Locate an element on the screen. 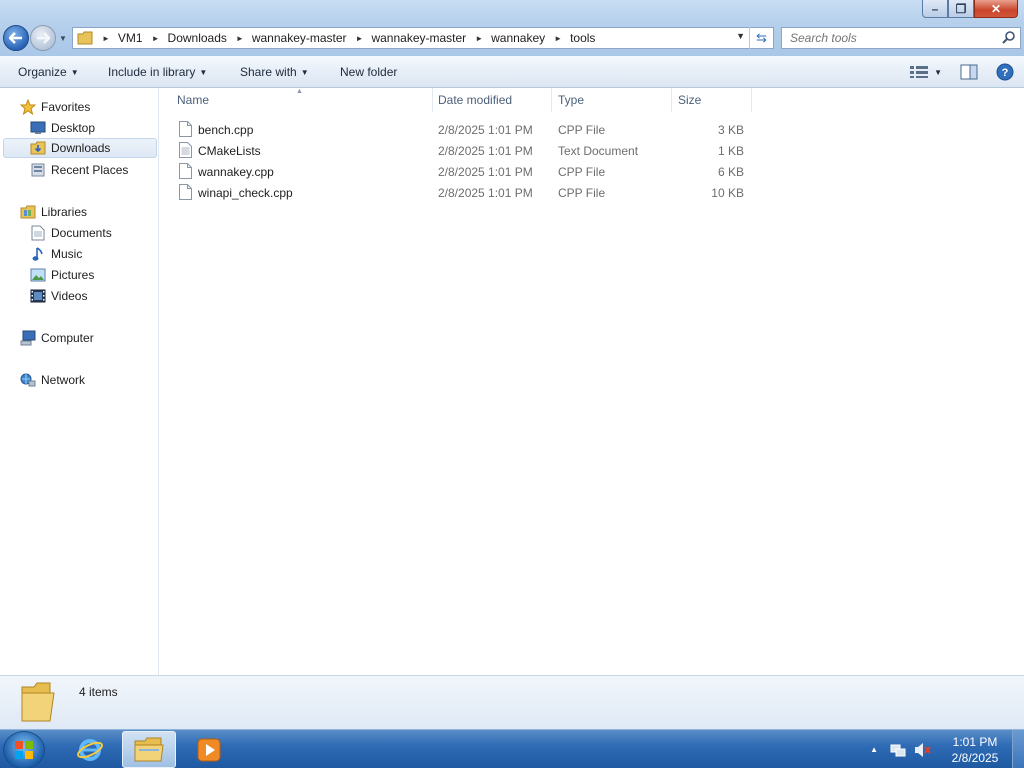  arrow-right-icon is located at coordinates (43, 38).